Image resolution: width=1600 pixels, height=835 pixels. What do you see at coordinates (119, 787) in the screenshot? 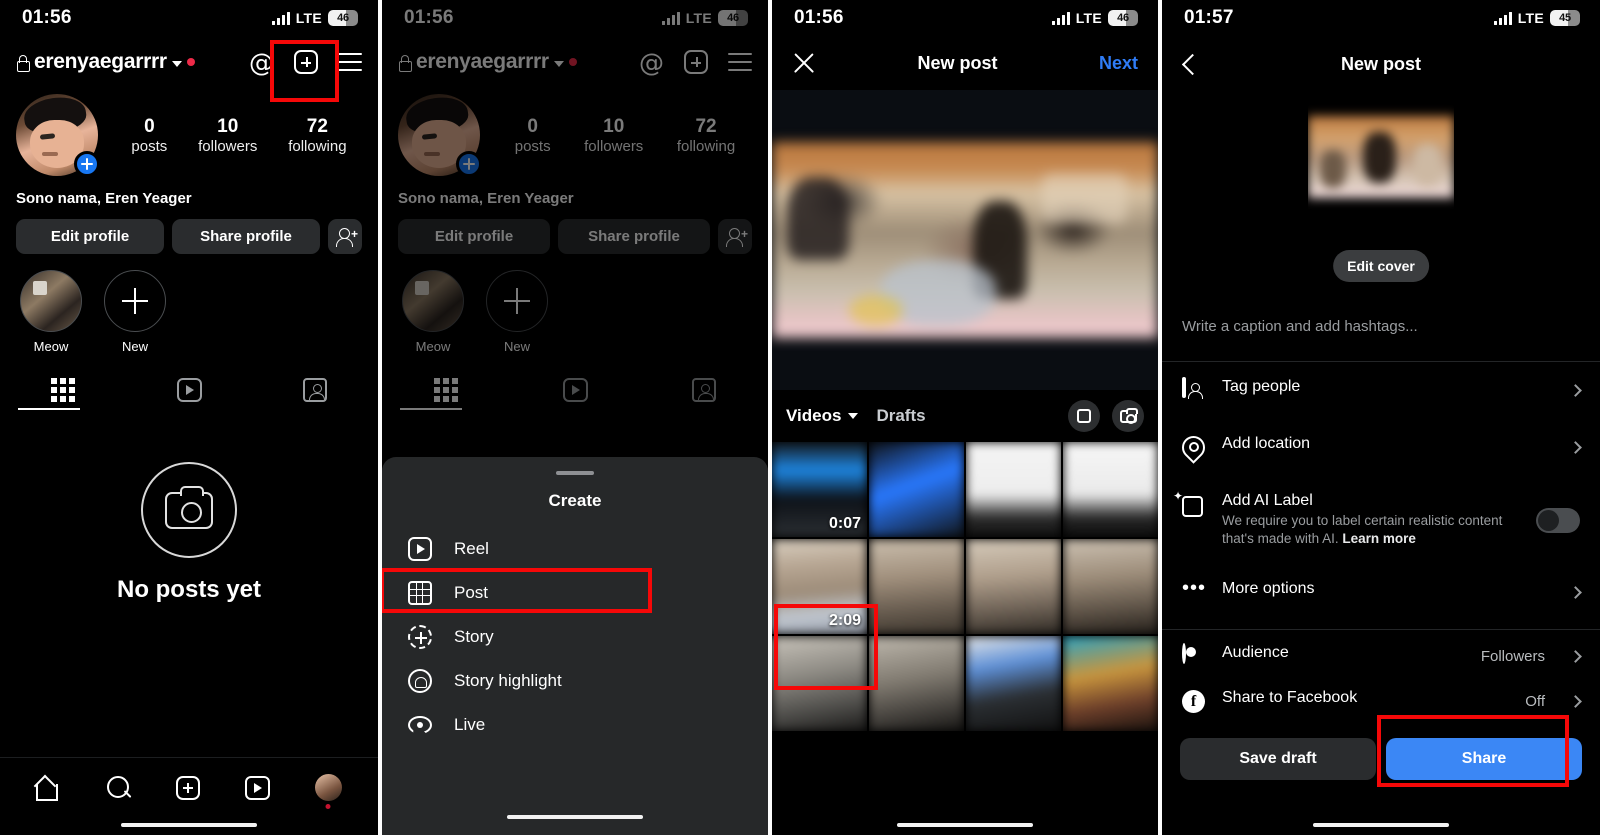
I see `search-icon` at bounding box center [119, 787].